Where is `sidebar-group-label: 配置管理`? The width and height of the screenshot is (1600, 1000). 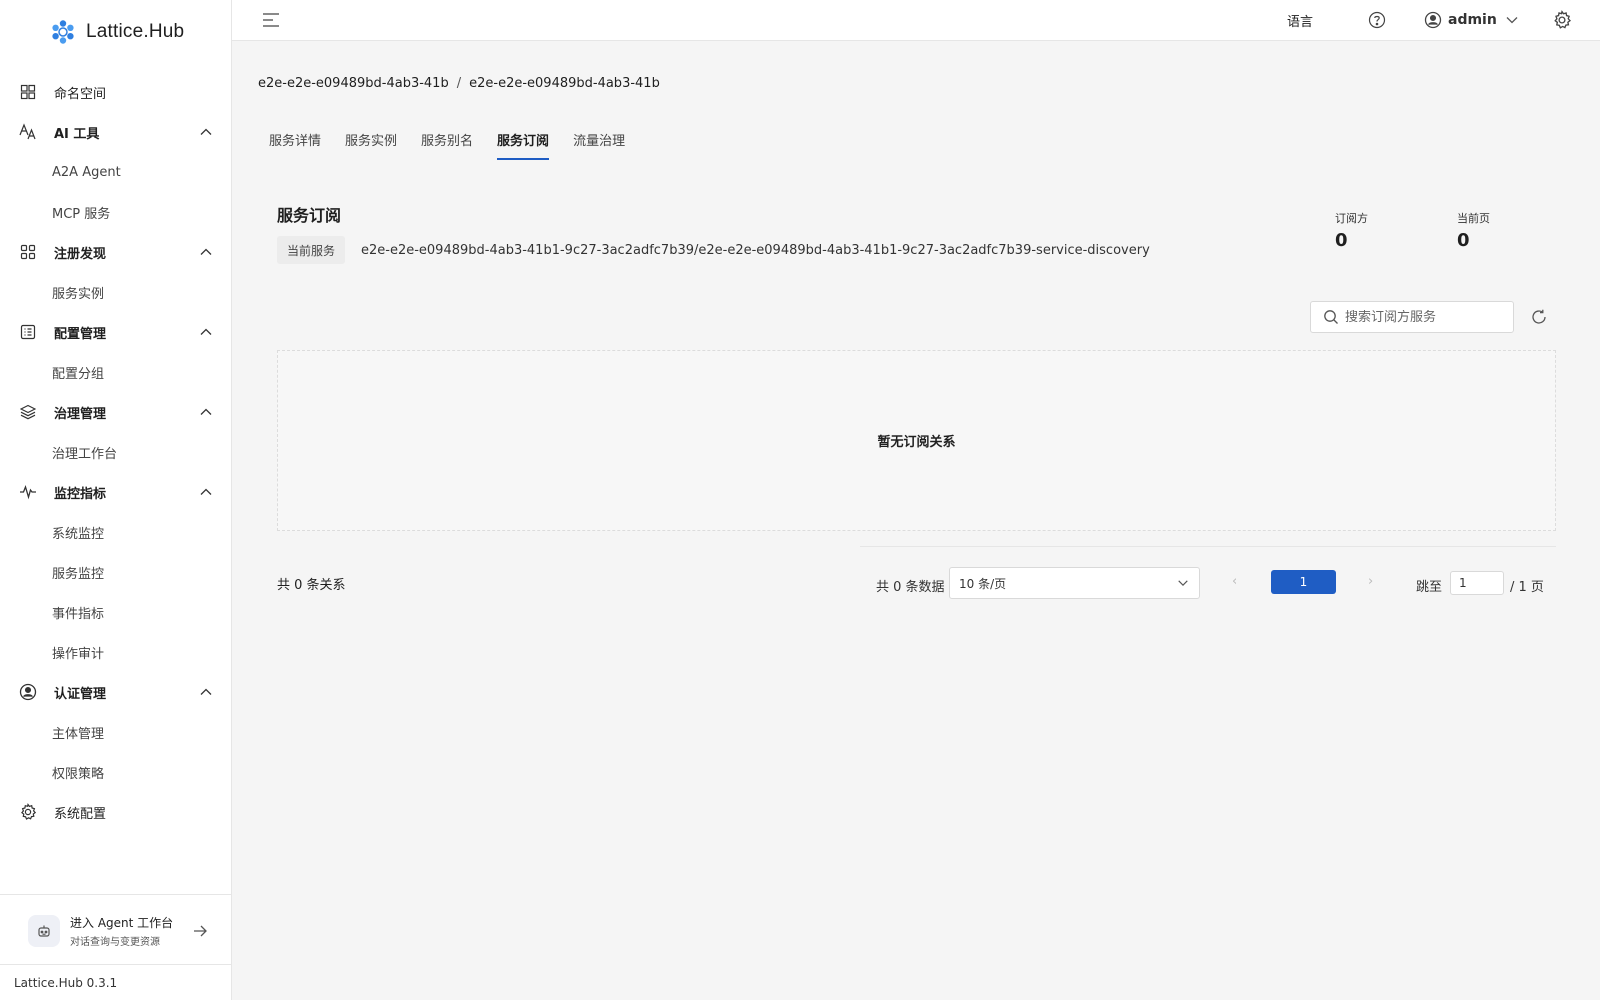 sidebar-group-label: 配置管理 is located at coordinates (80, 334).